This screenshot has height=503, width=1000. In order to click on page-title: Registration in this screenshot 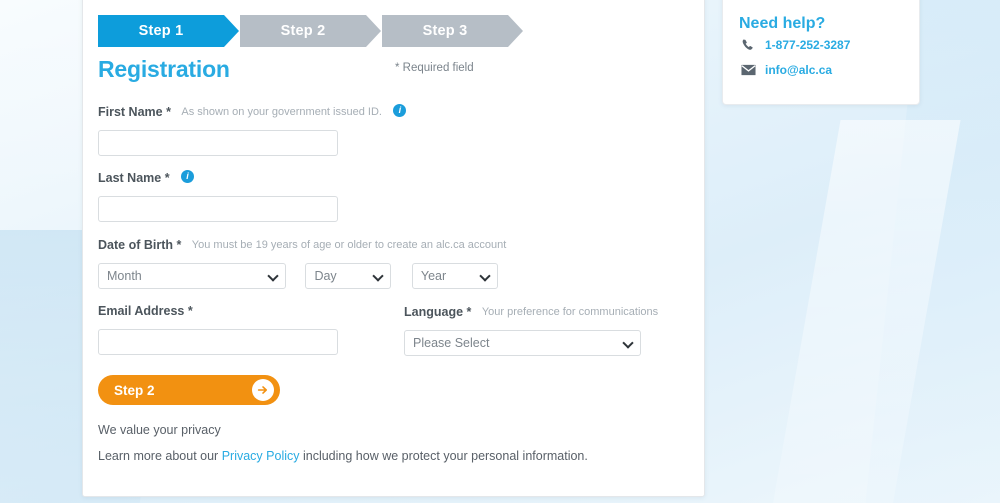, I will do `click(164, 69)`.